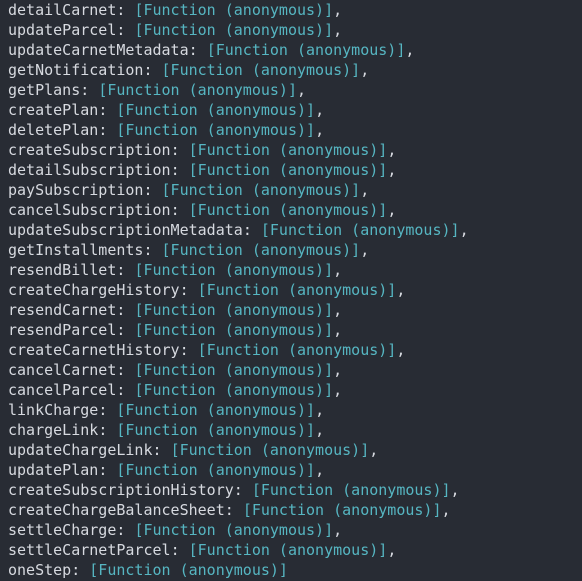  I want to click on property-key: updateChargeLink, so click(80, 450).